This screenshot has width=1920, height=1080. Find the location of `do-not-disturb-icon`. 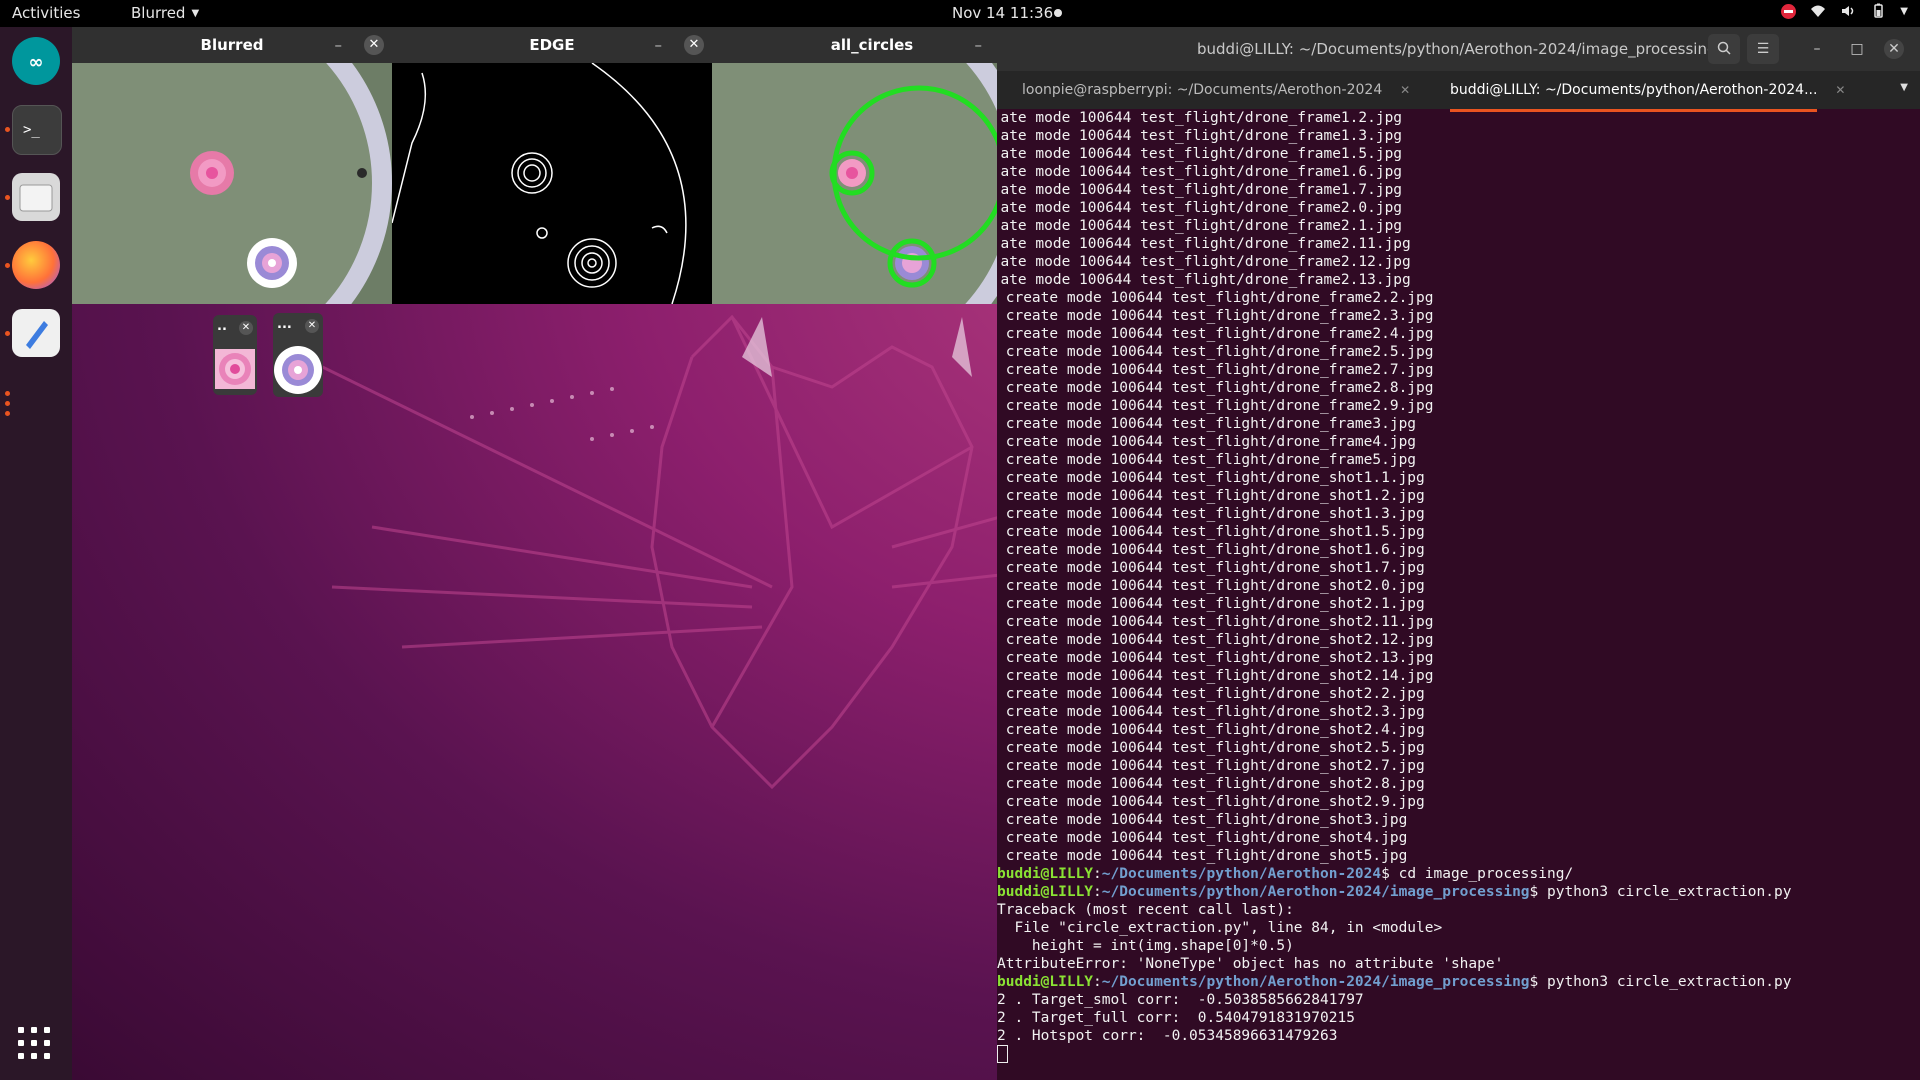

do-not-disturb-icon is located at coordinates (1789, 11).